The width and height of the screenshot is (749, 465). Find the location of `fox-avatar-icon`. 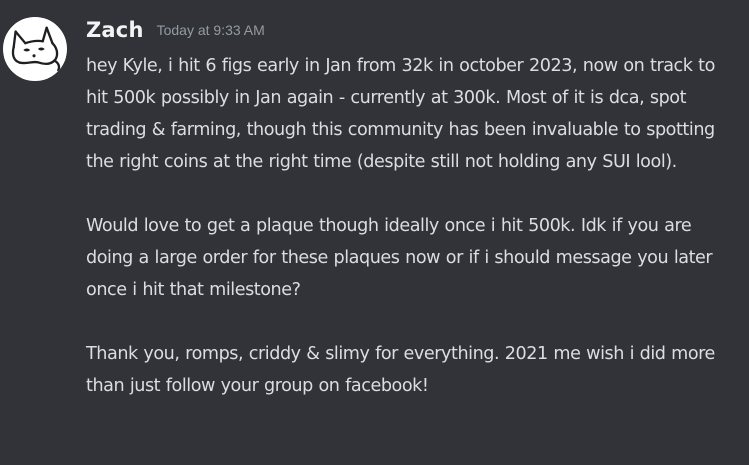

fox-avatar-icon is located at coordinates (35, 49).